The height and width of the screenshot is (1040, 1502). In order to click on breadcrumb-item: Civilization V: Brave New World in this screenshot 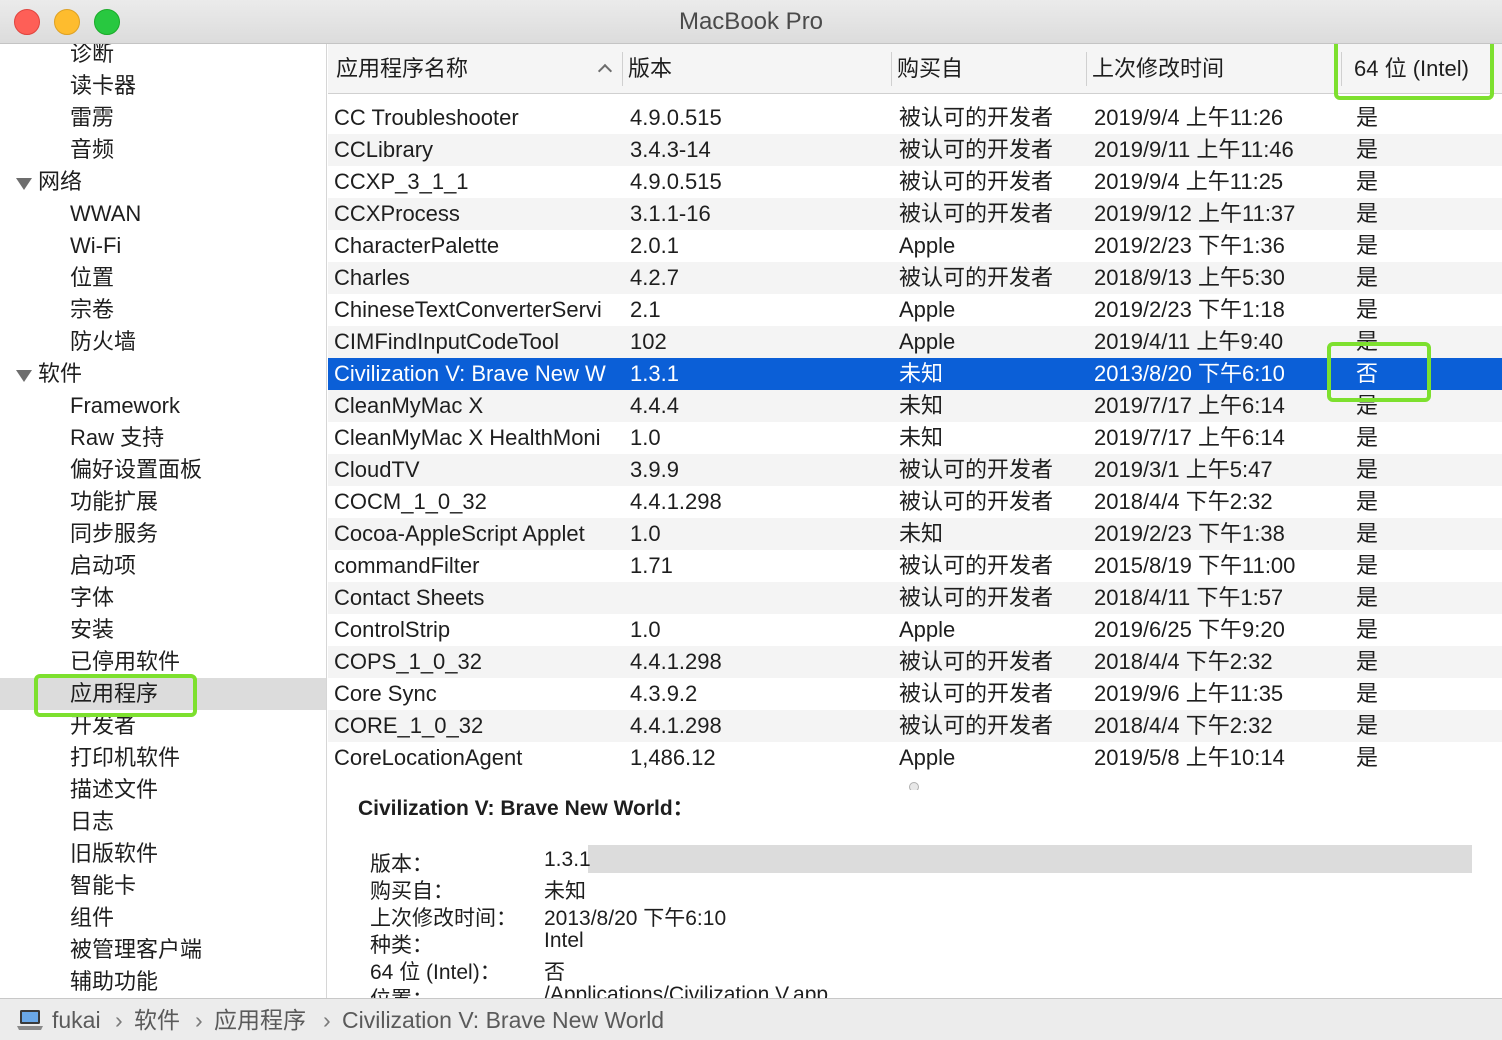, I will do `click(503, 1019)`.